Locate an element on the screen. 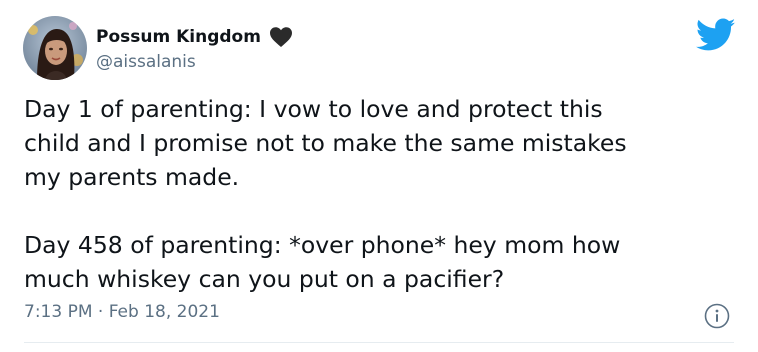  info-icon is located at coordinates (717, 316).